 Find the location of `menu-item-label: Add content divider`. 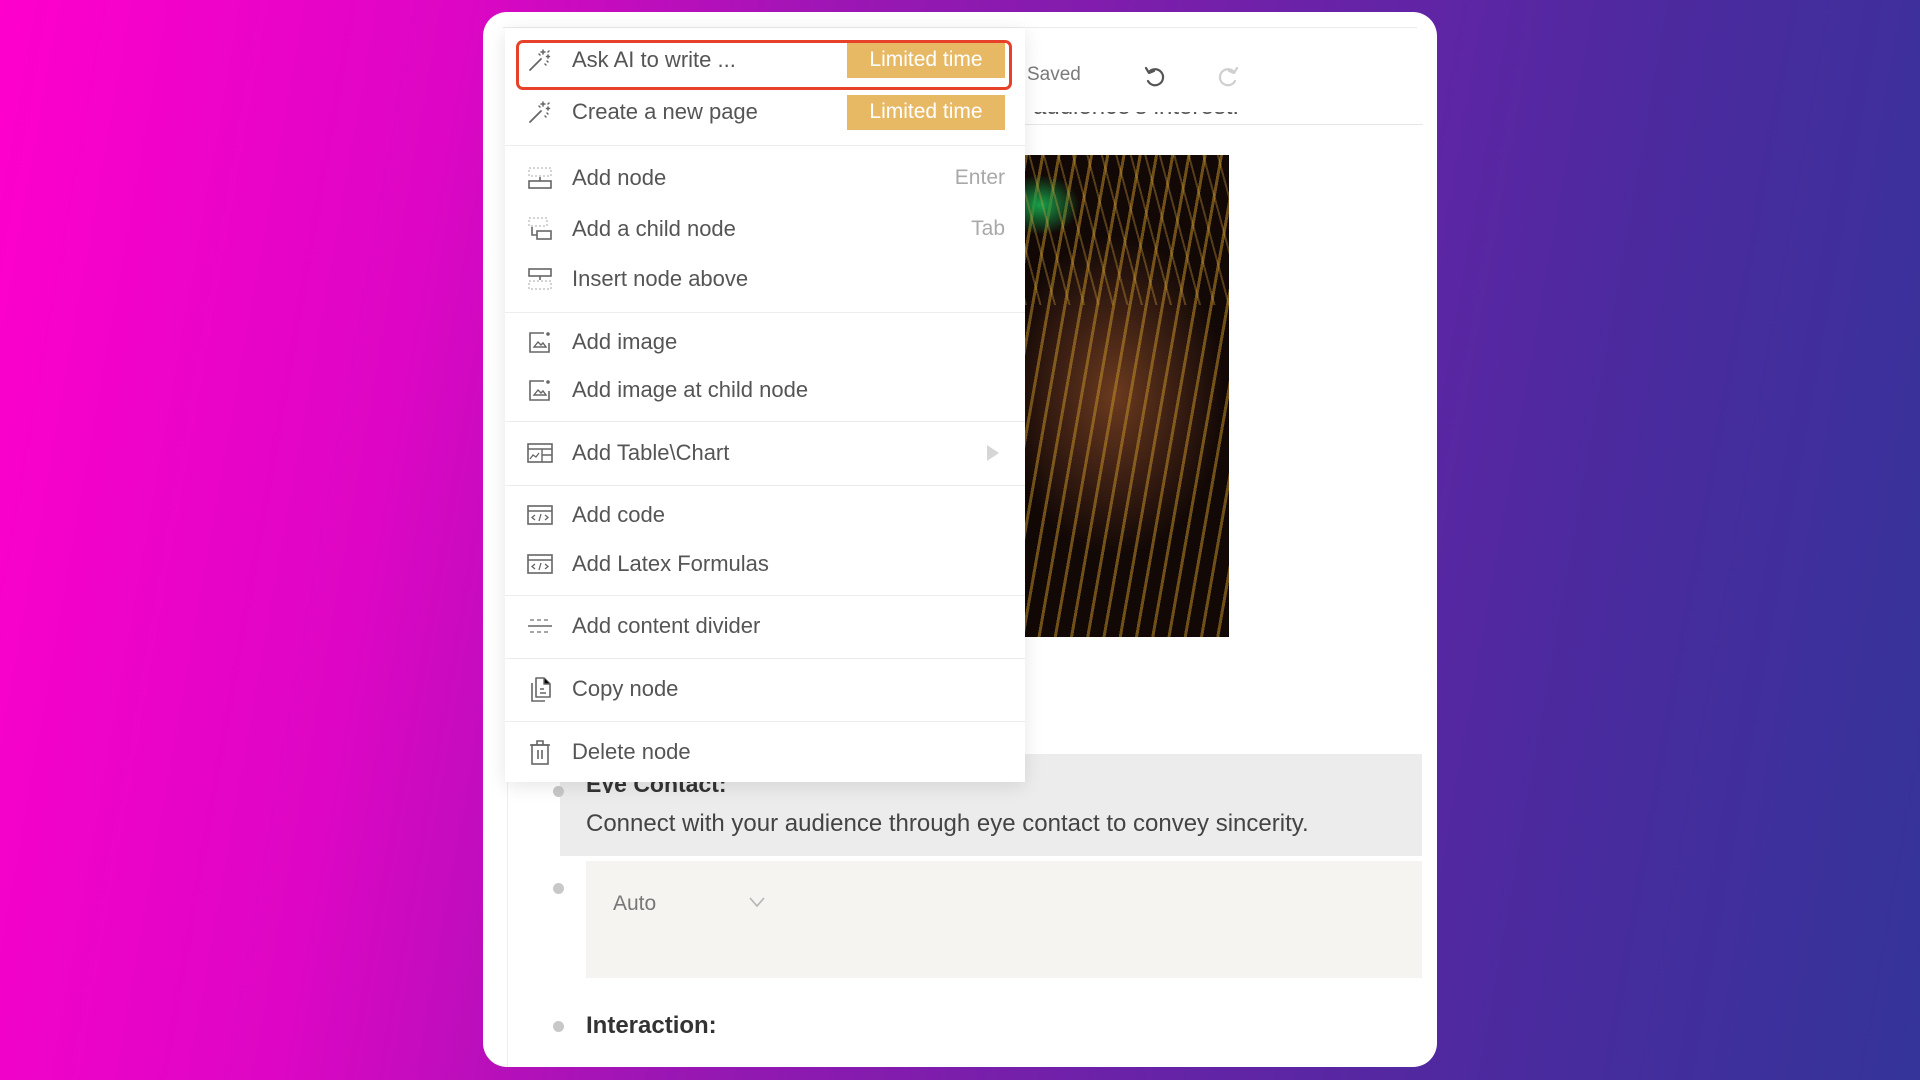

menu-item-label: Add content divider is located at coordinates (666, 625).